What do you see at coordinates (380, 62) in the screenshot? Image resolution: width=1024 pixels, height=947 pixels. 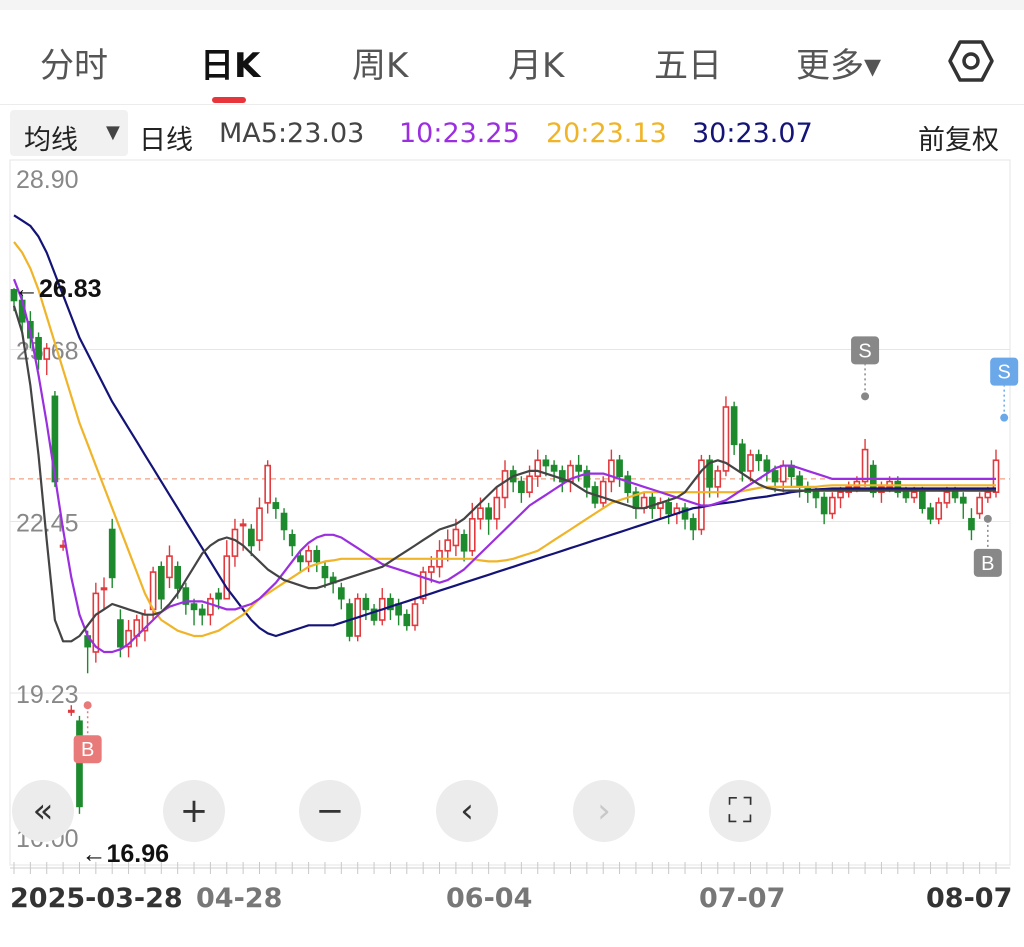 I see `tab-weekly-k: 周K` at bounding box center [380, 62].